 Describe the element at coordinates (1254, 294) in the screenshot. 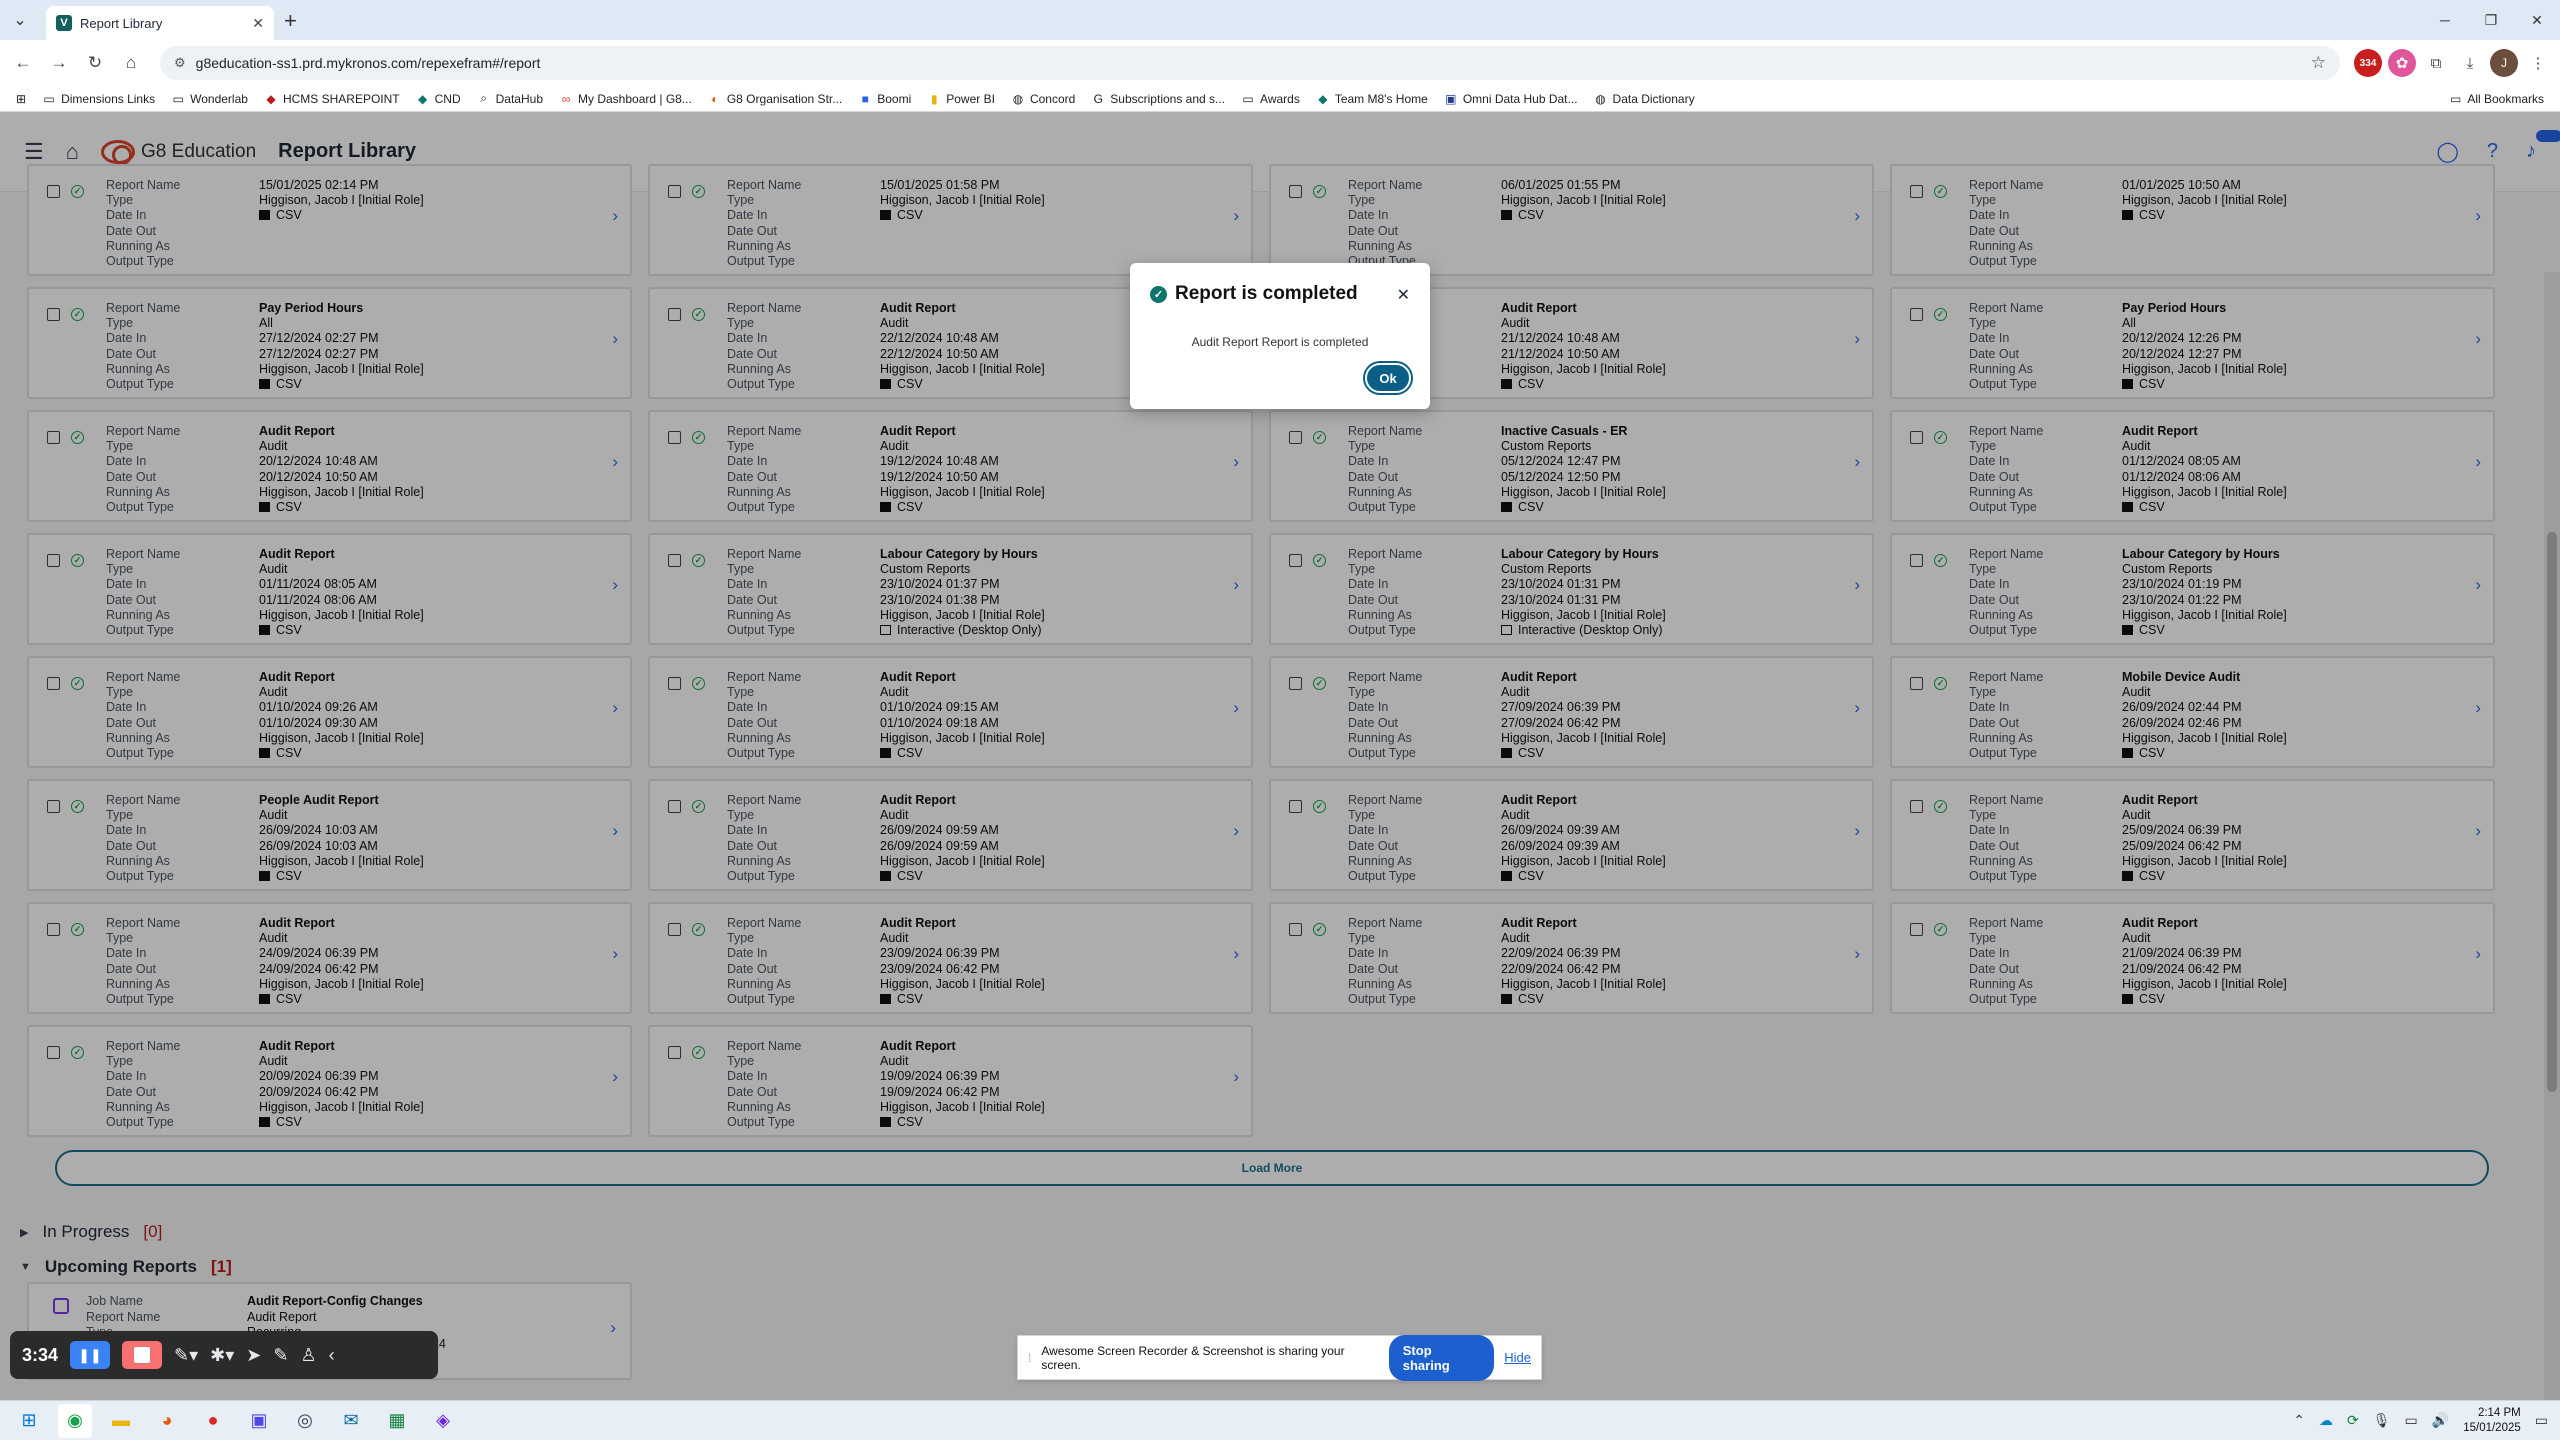

I see `dialog-title: ✓ Report is completed` at that location.